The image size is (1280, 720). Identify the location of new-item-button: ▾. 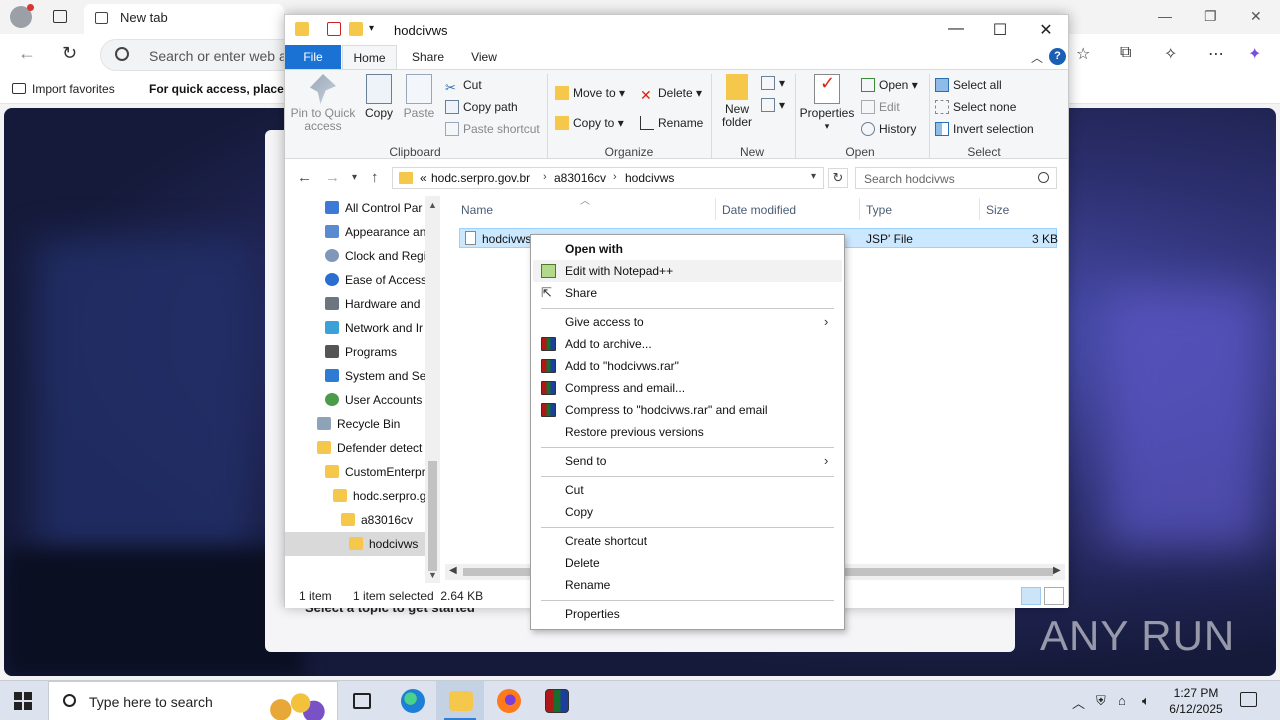
(773, 83).